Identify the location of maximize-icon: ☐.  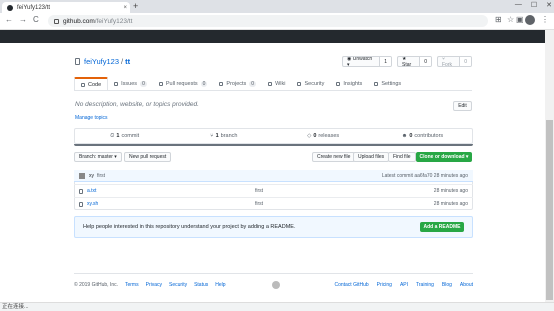
(534, 5).